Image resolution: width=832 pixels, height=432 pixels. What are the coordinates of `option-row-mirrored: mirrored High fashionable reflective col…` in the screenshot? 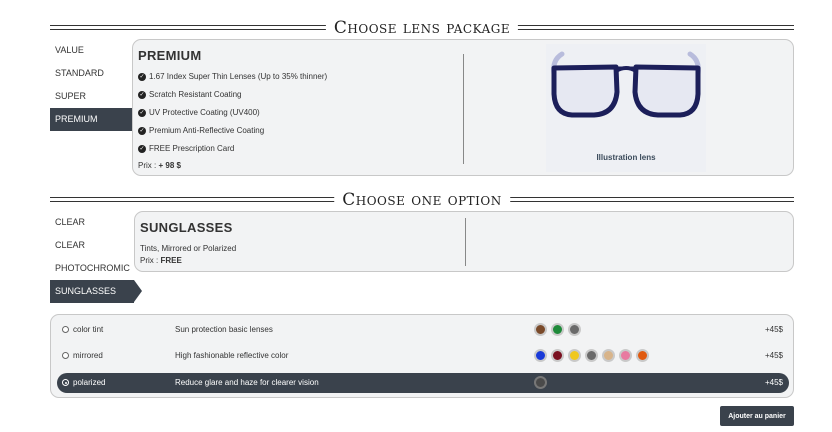 It's located at (423, 356).